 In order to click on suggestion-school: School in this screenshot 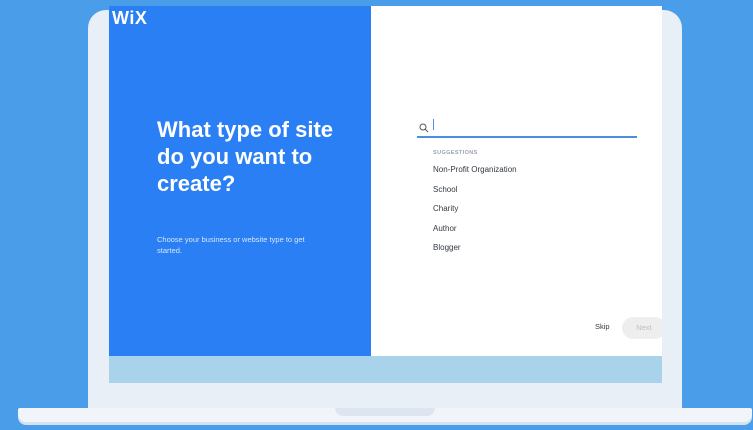, I will do `click(475, 194)`.